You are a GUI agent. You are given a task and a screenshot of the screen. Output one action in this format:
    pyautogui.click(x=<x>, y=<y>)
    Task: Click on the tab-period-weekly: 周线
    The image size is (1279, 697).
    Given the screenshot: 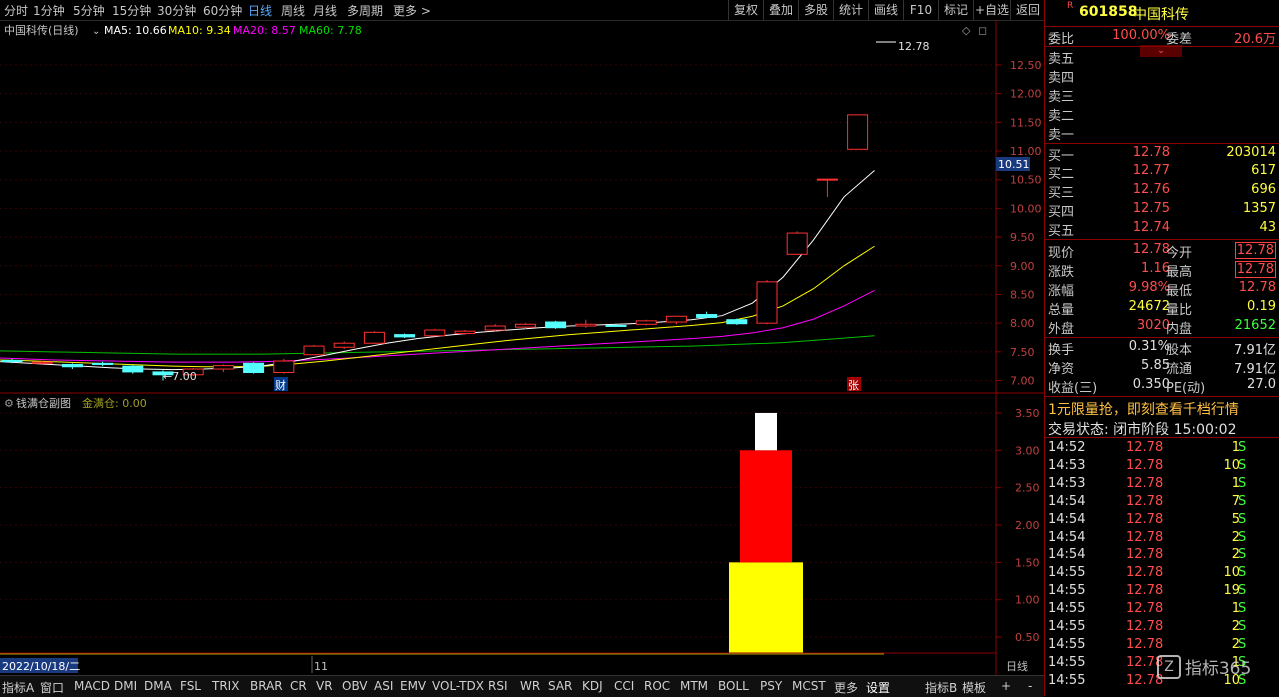 What is the action you would take?
    pyautogui.click(x=293, y=10)
    